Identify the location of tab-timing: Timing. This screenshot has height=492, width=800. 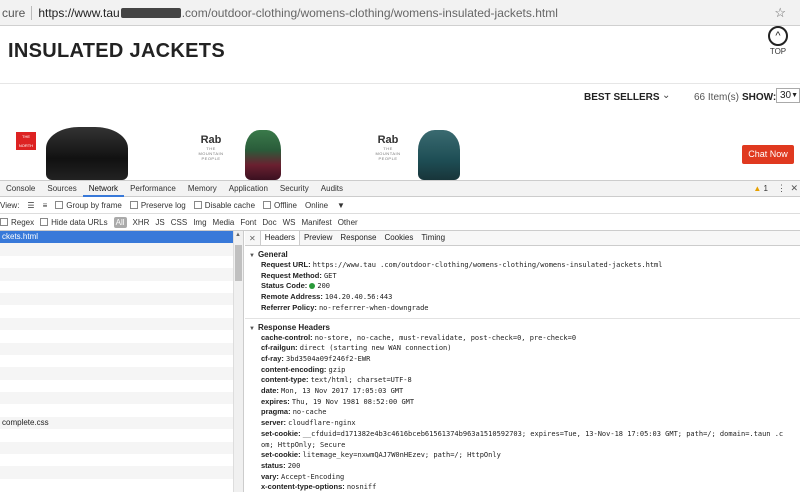
(433, 238).